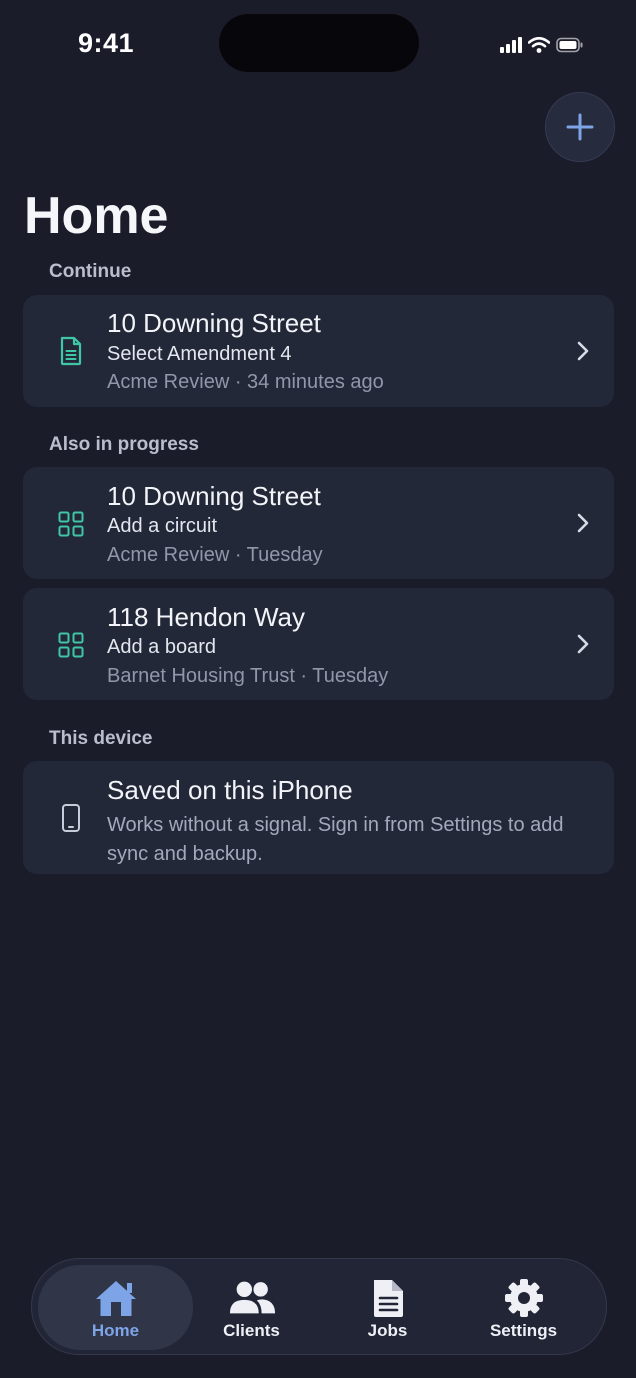  What do you see at coordinates (511, 45) in the screenshot?
I see `signal-icon` at bounding box center [511, 45].